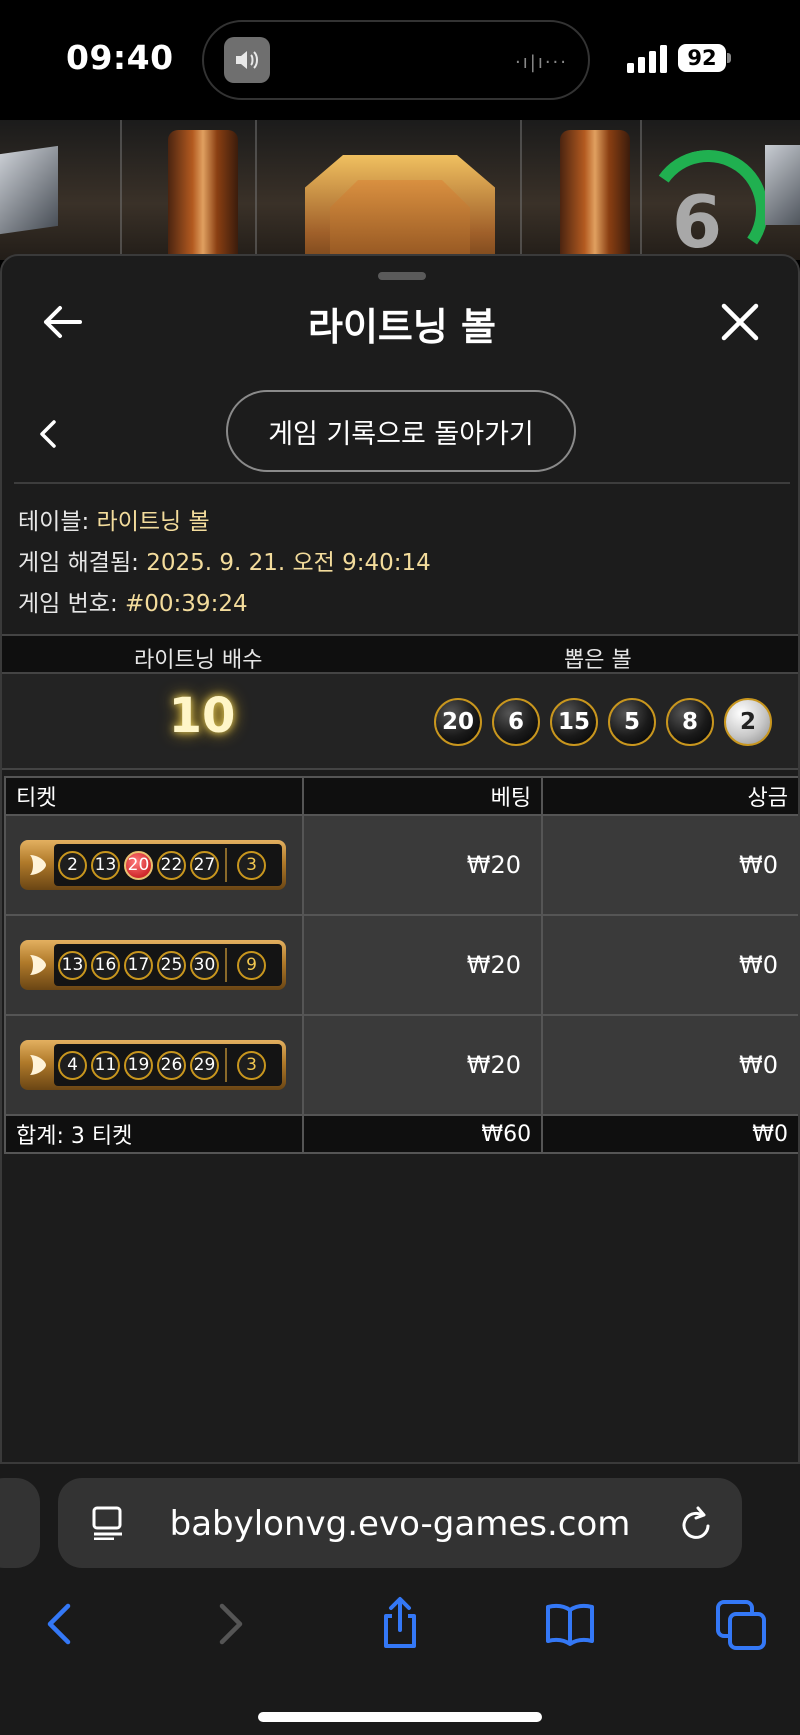 Image resolution: width=800 pixels, height=1735 pixels. Describe the element at coordinates (598, 660) in the screenshot. I see `drawn-balls-header: 뽑은 볼` at that location.